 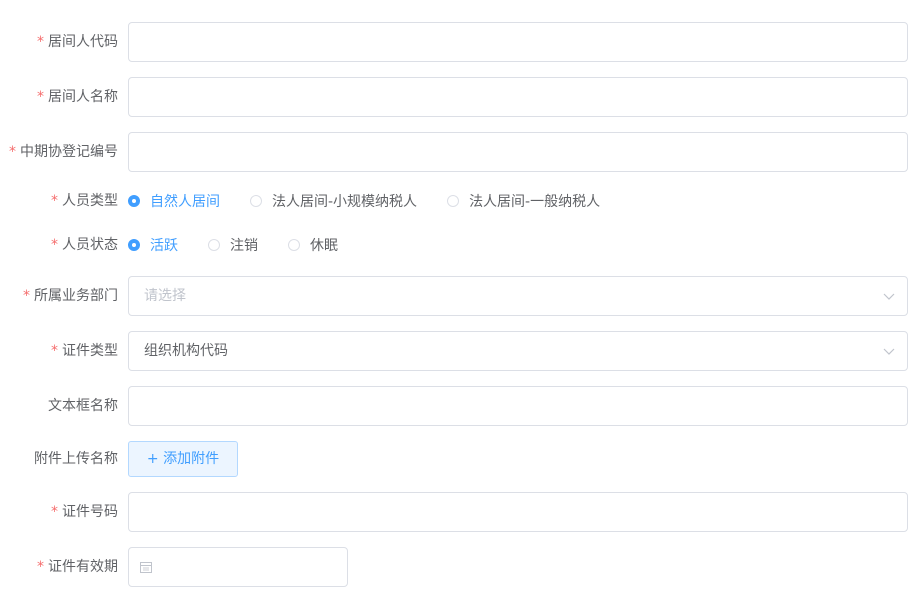 What do you see at coordinates (174, 201) in the screenshot?
I see `radio-natural-person: 自然人居间` at bounding box center [174, 201].